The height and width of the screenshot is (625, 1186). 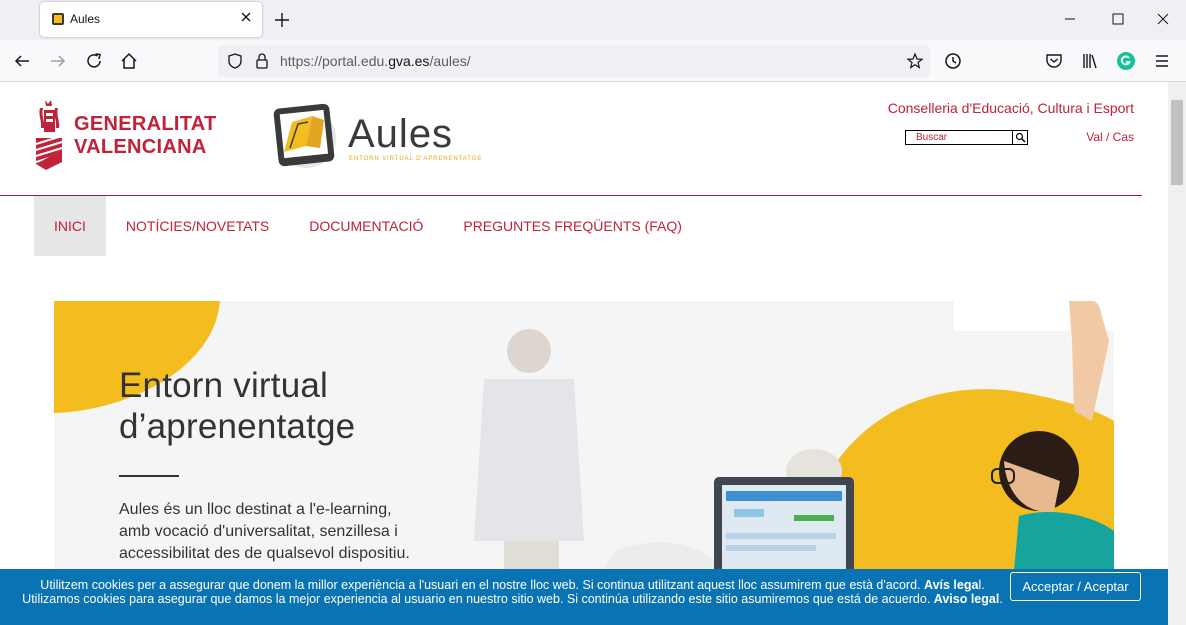 I want to click on plus-icon, so click(x=282, y=20).